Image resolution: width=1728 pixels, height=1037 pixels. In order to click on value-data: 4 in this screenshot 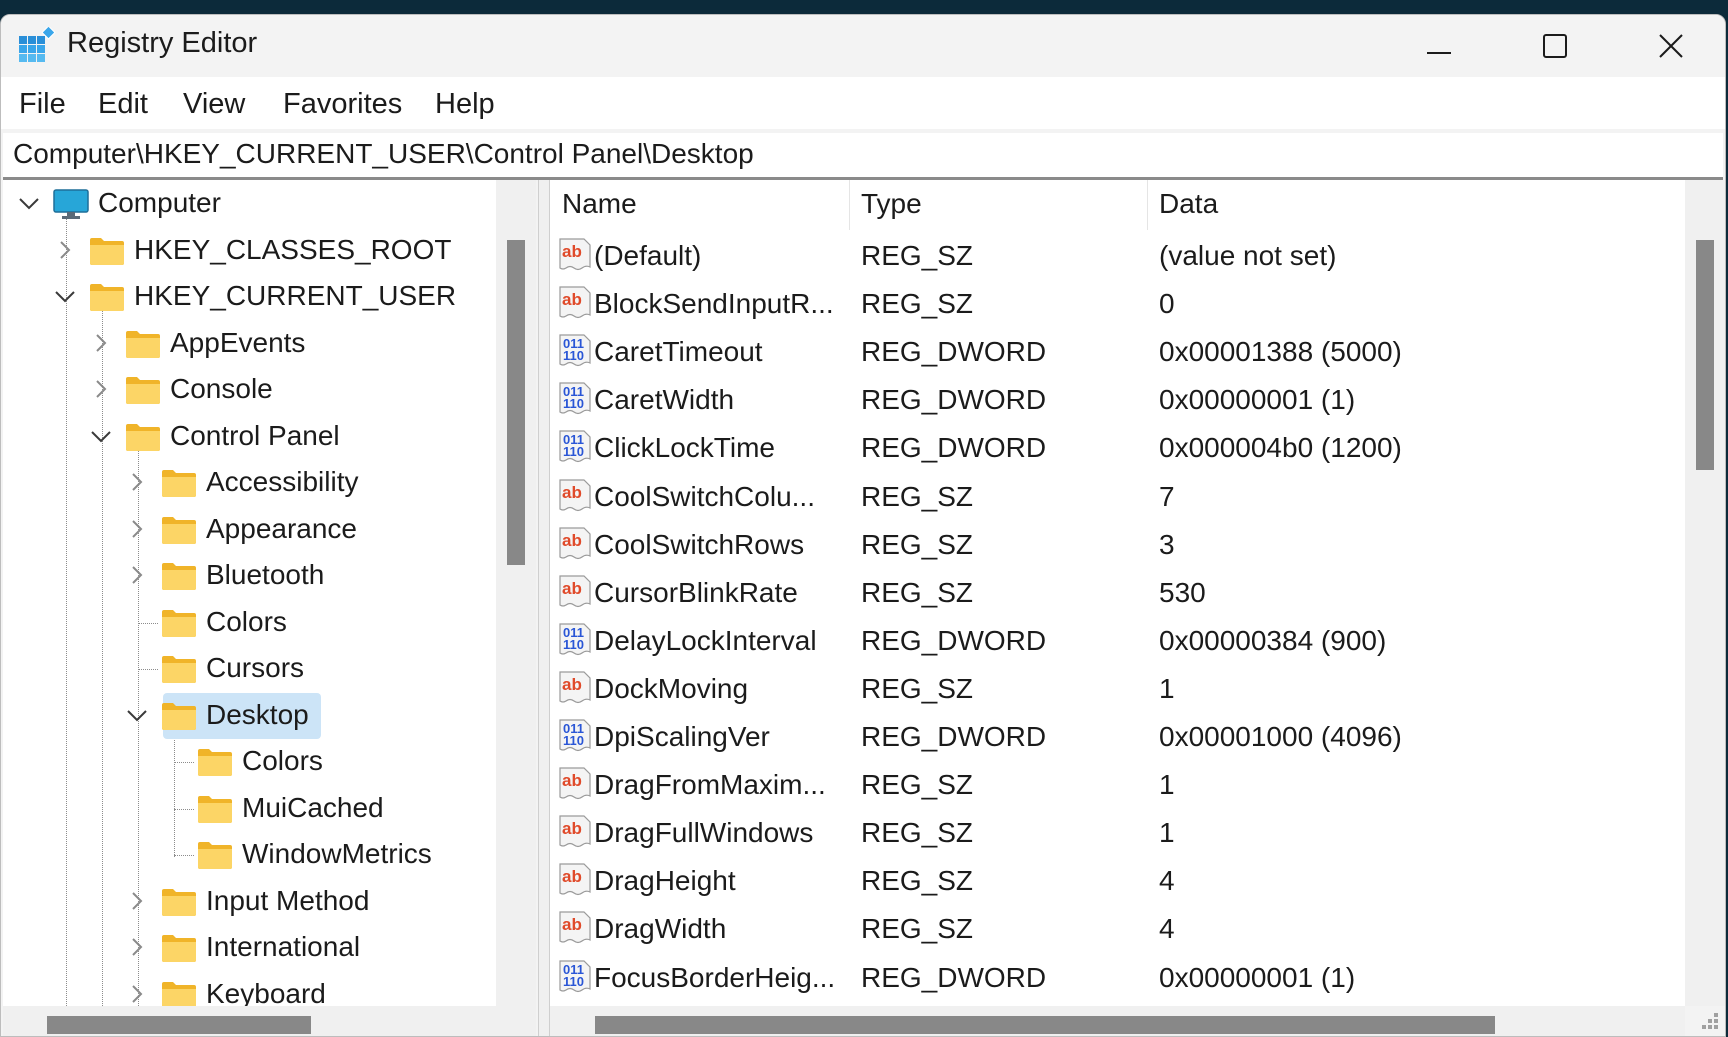, I will do `click(1167, 929)`.